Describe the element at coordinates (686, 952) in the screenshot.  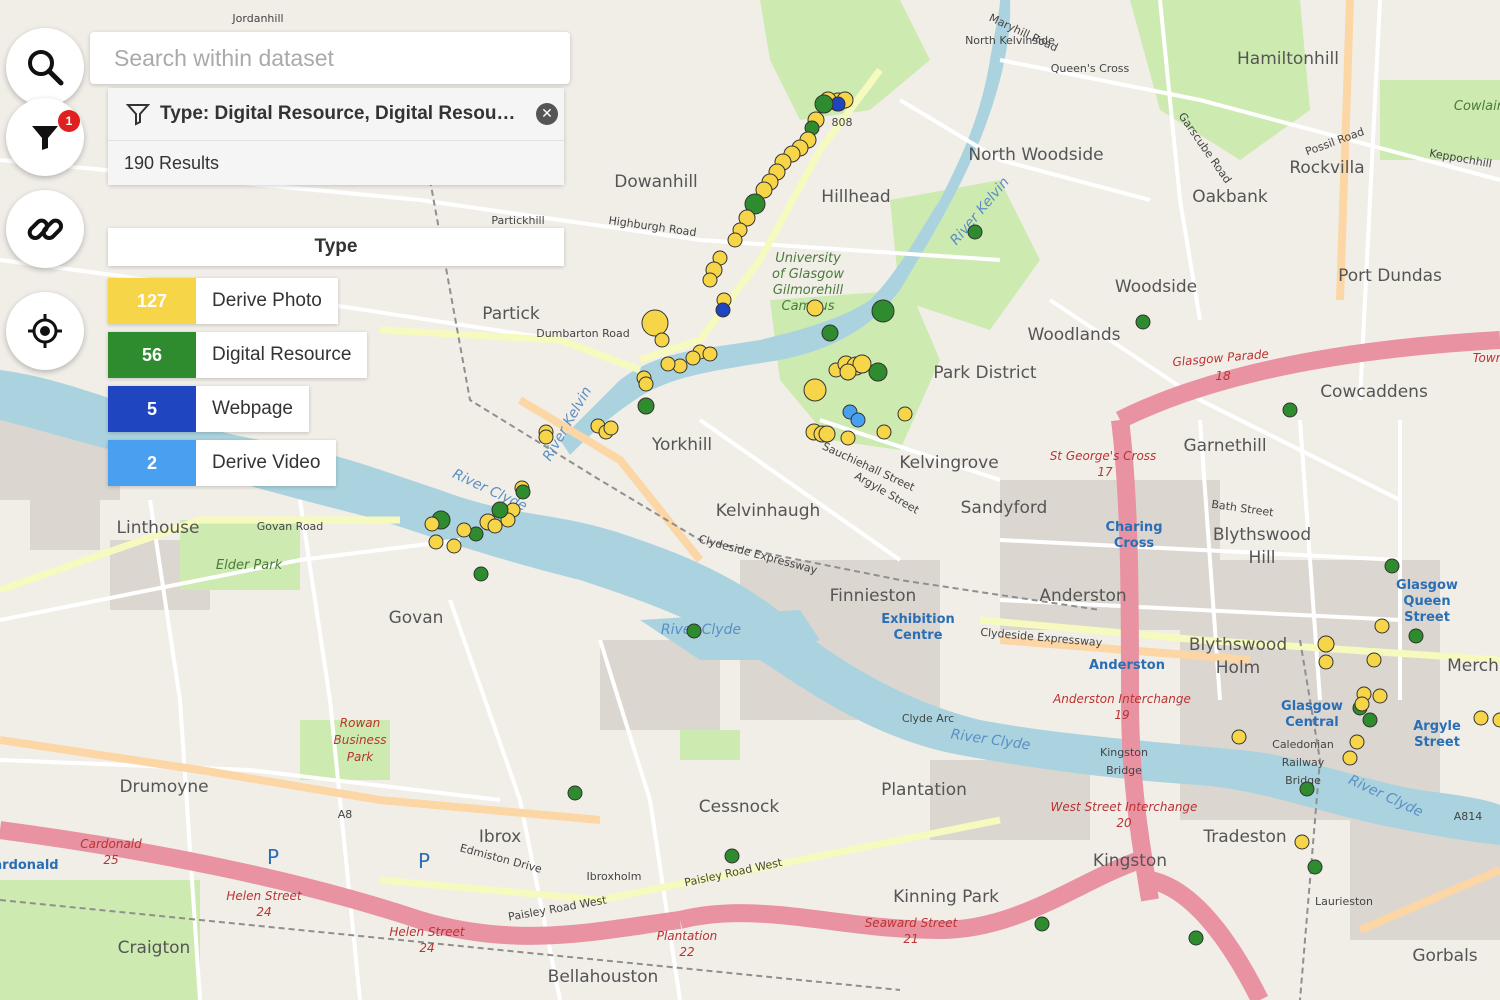
I see `label-junction-22: 22` at that location.